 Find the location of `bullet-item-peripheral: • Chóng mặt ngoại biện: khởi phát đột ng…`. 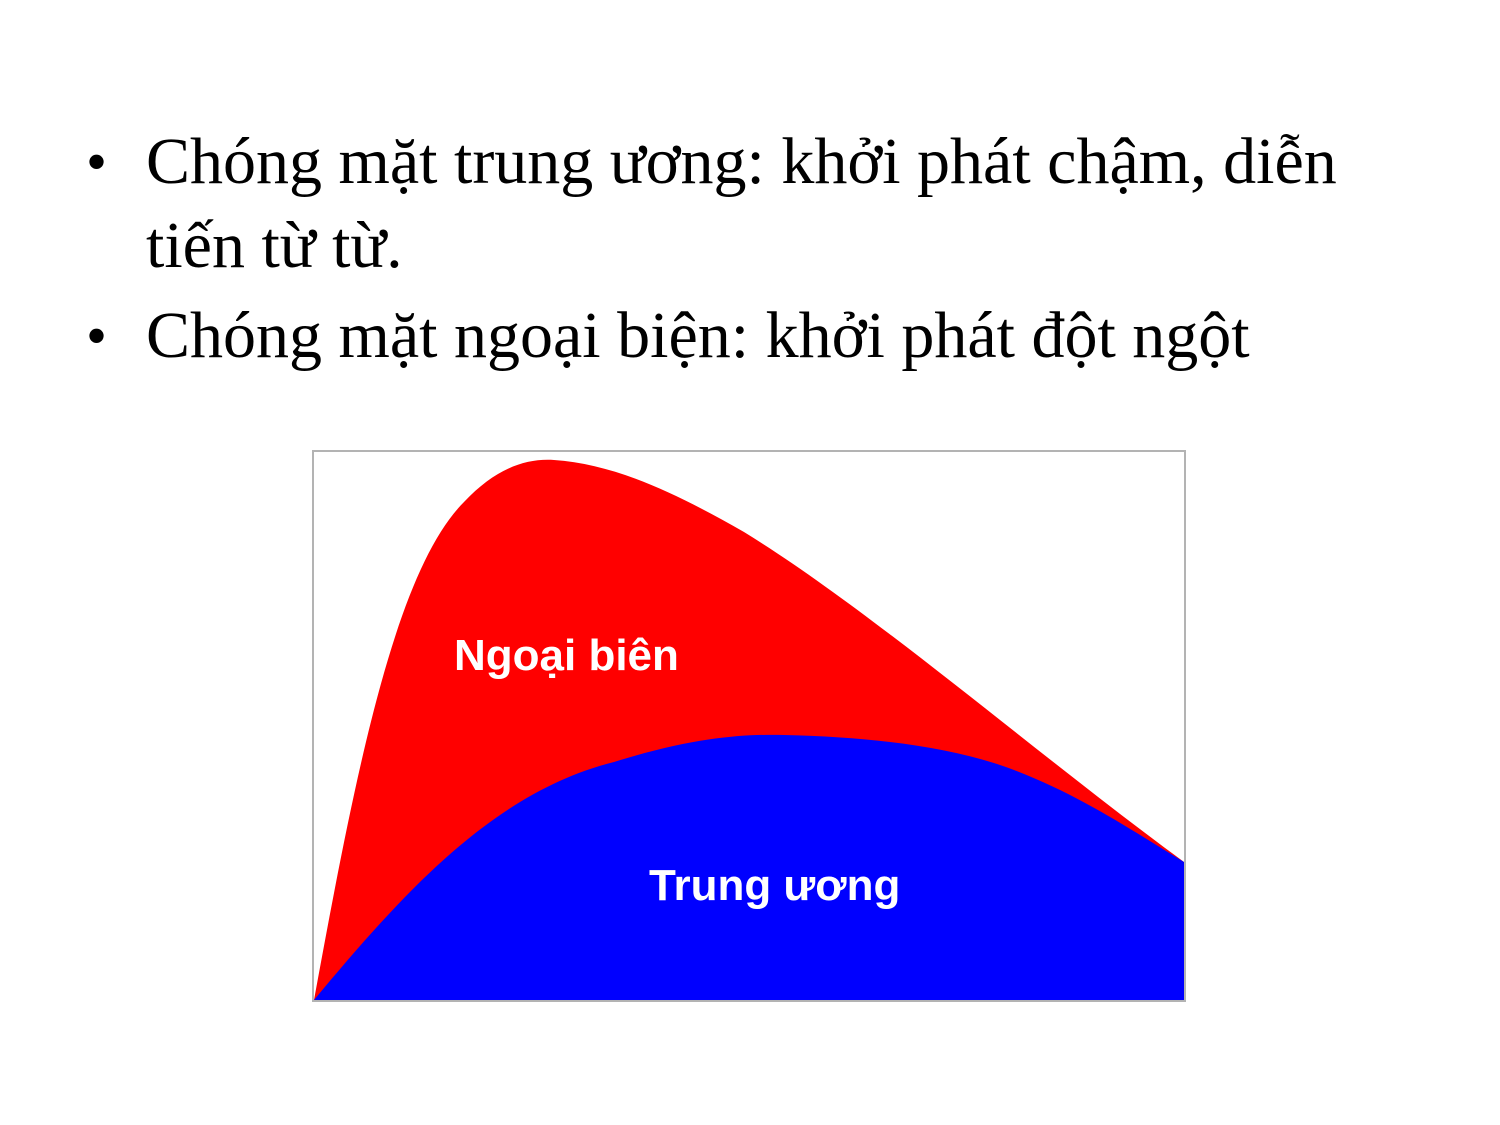

bullet-item-peripheral: • Chóng mặt ngoại biện: khởi phát đột ng… is located at coordinates (748, 336).